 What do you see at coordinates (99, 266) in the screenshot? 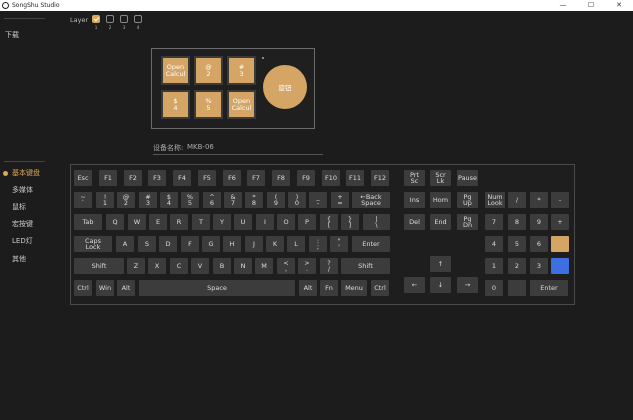
I see `key-lshift: Shift` at bounding box center [99, 266].